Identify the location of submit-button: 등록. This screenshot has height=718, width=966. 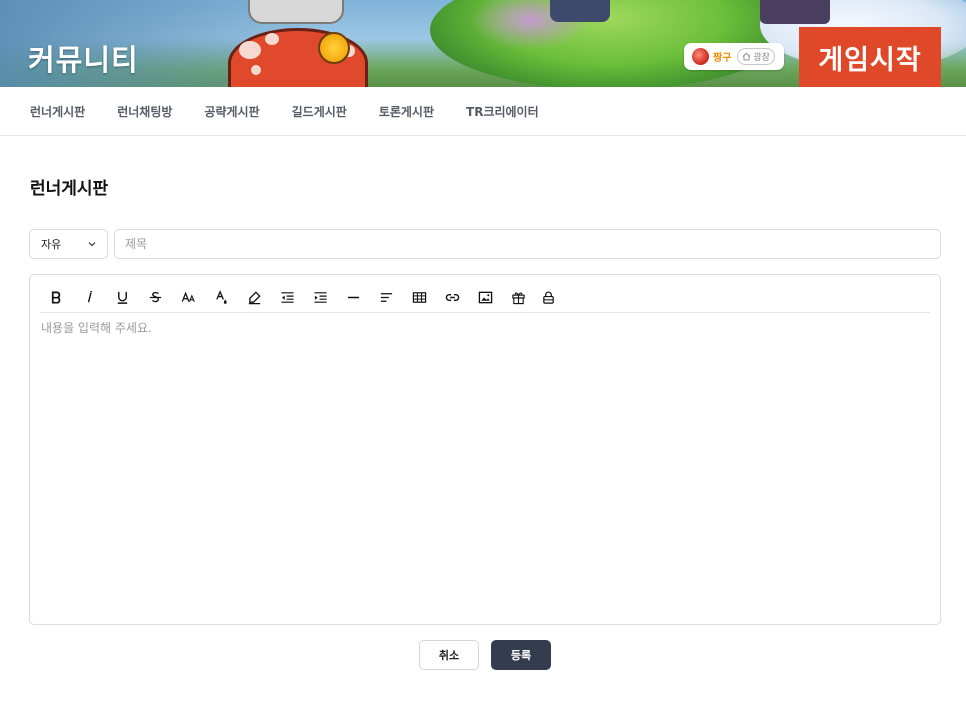
(521, 655).